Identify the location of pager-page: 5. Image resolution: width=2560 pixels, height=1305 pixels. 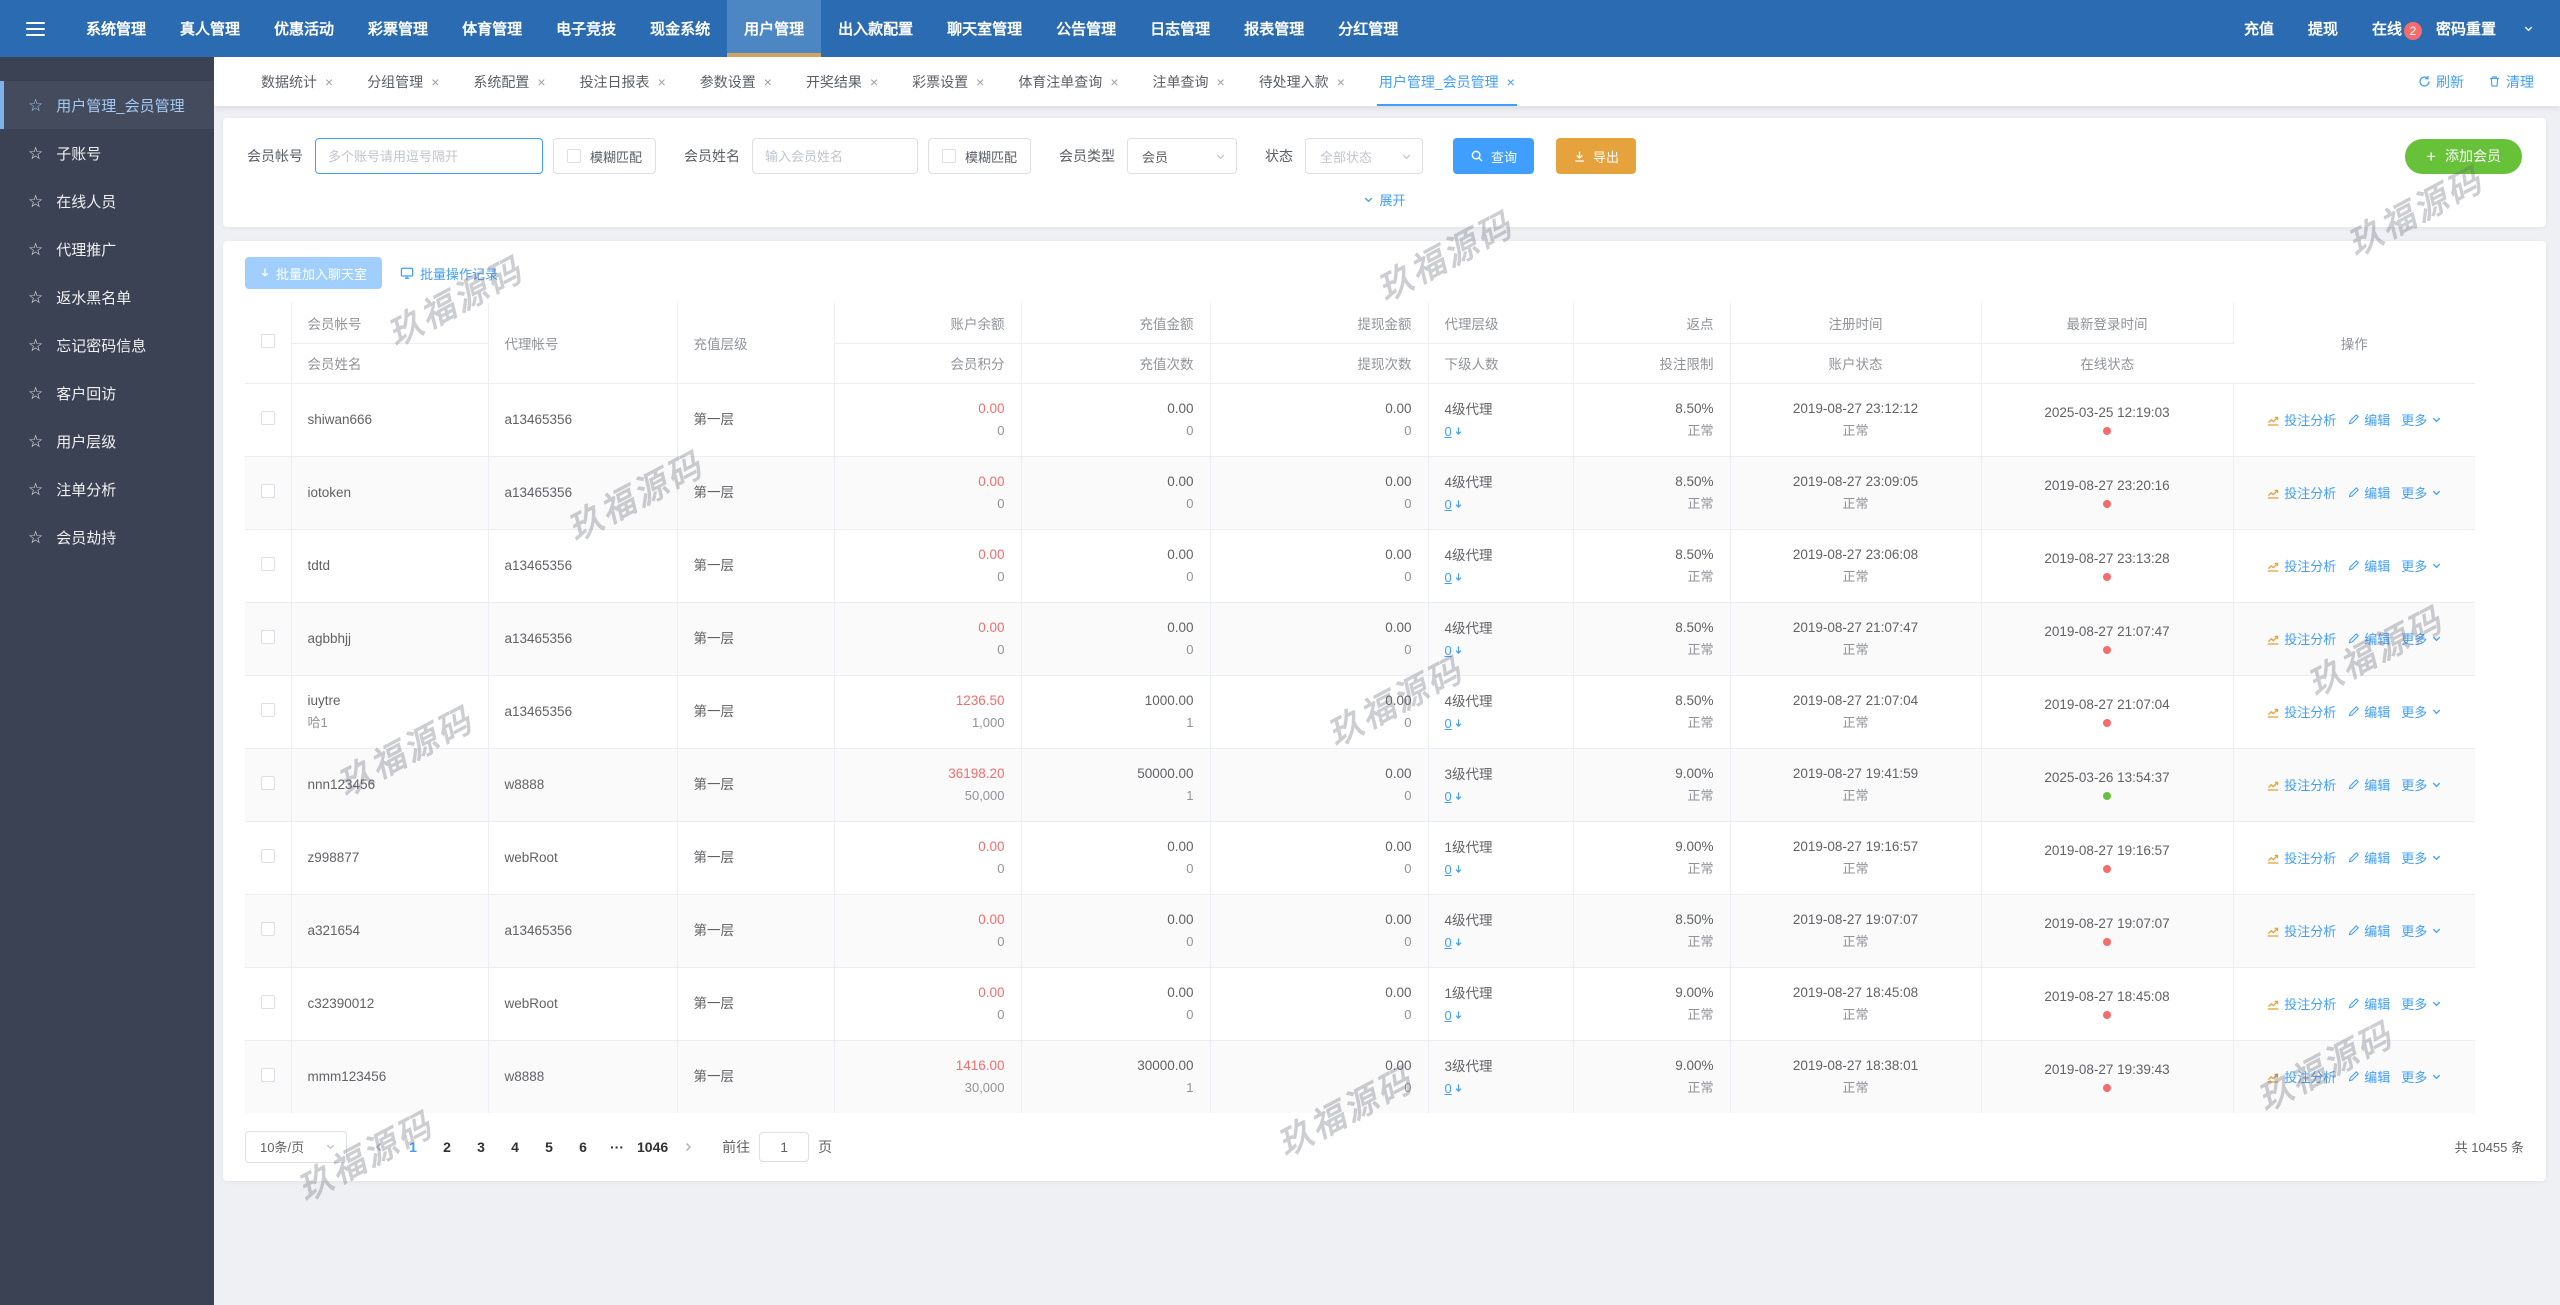
(549, 1147).